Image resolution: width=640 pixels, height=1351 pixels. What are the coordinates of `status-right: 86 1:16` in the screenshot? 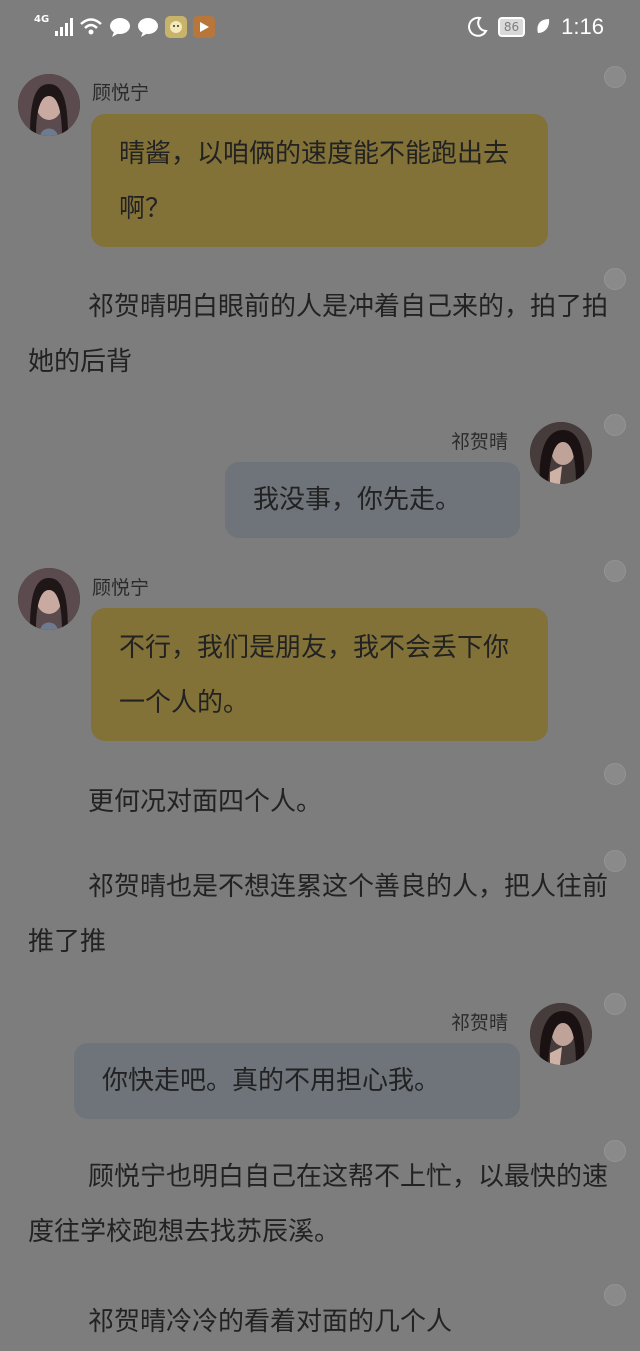 It's located at (535, 27).